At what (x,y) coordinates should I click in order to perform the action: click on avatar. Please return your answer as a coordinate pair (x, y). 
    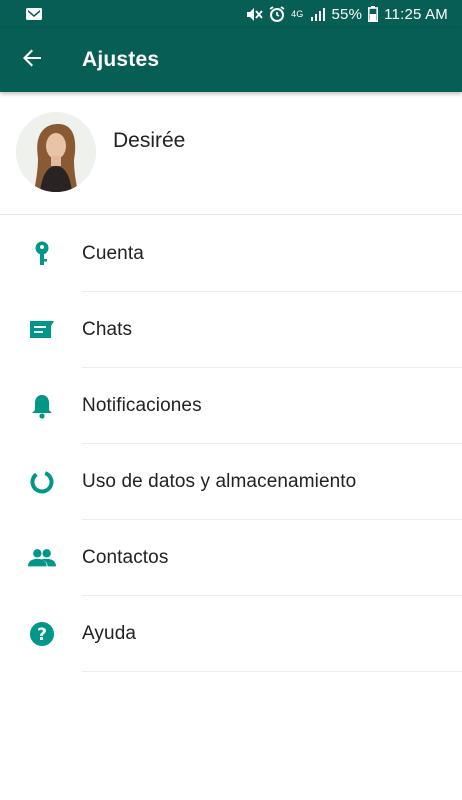
    Looking at the image, I should click on (56, 152).